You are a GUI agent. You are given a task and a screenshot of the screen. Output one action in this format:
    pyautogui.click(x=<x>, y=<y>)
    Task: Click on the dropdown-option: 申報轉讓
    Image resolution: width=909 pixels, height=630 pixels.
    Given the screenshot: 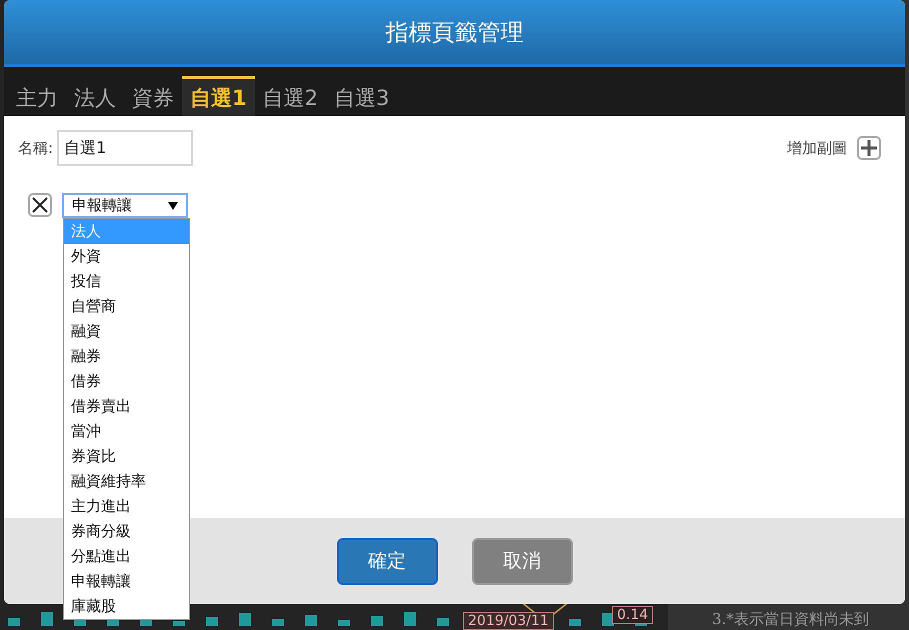 What is the action you would take?
    pyautogui.click(x=126, y=581)
    